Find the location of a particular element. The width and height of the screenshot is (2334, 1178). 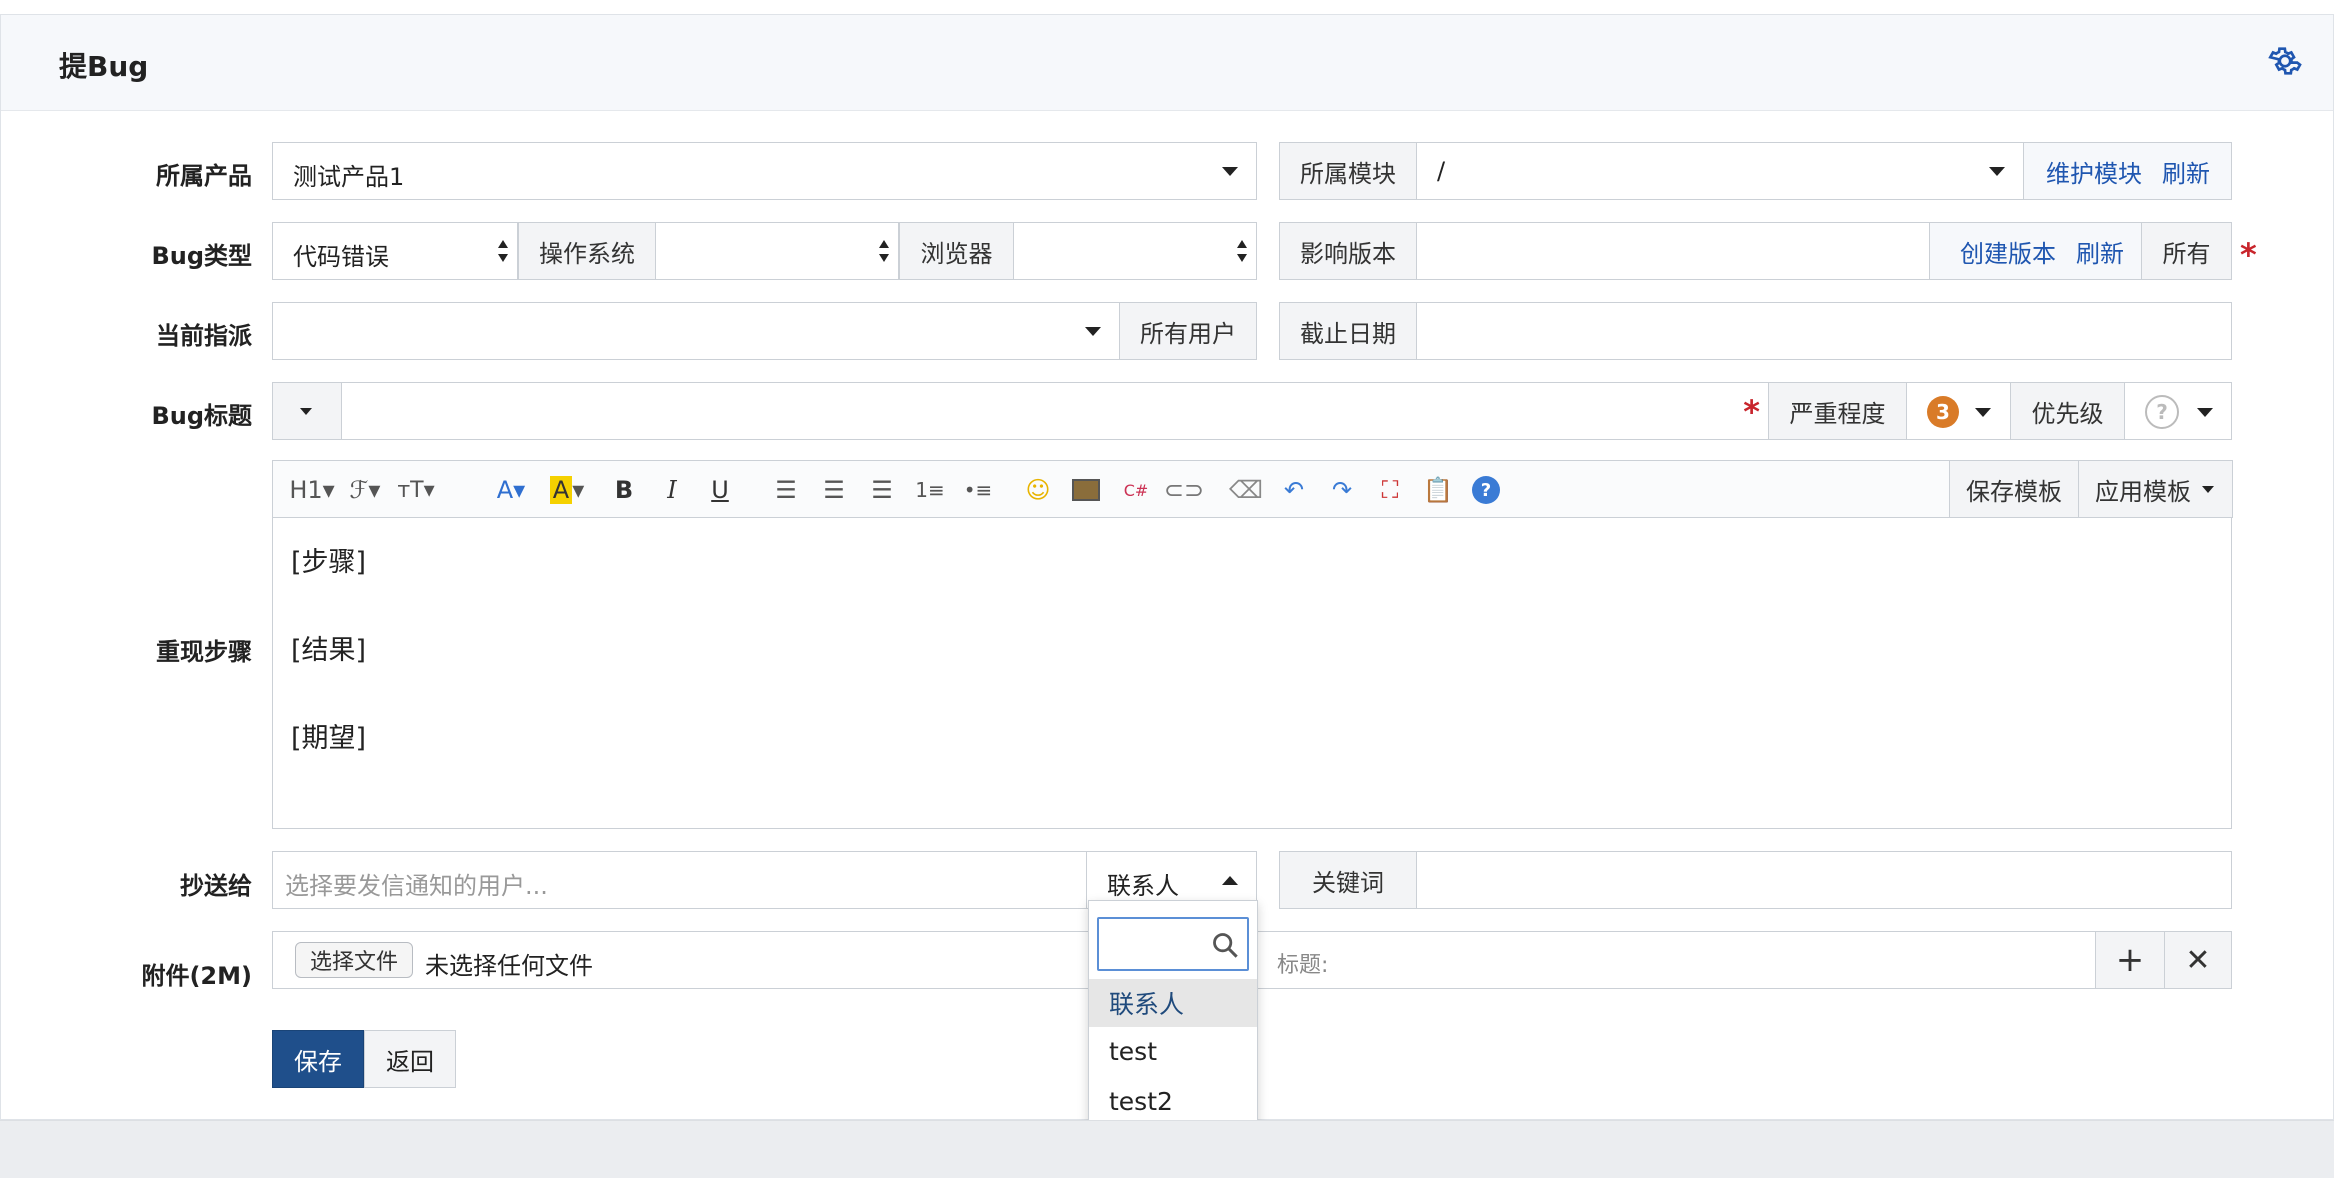

keywords-label: 关键词 is located at coordinates (1348, 880).